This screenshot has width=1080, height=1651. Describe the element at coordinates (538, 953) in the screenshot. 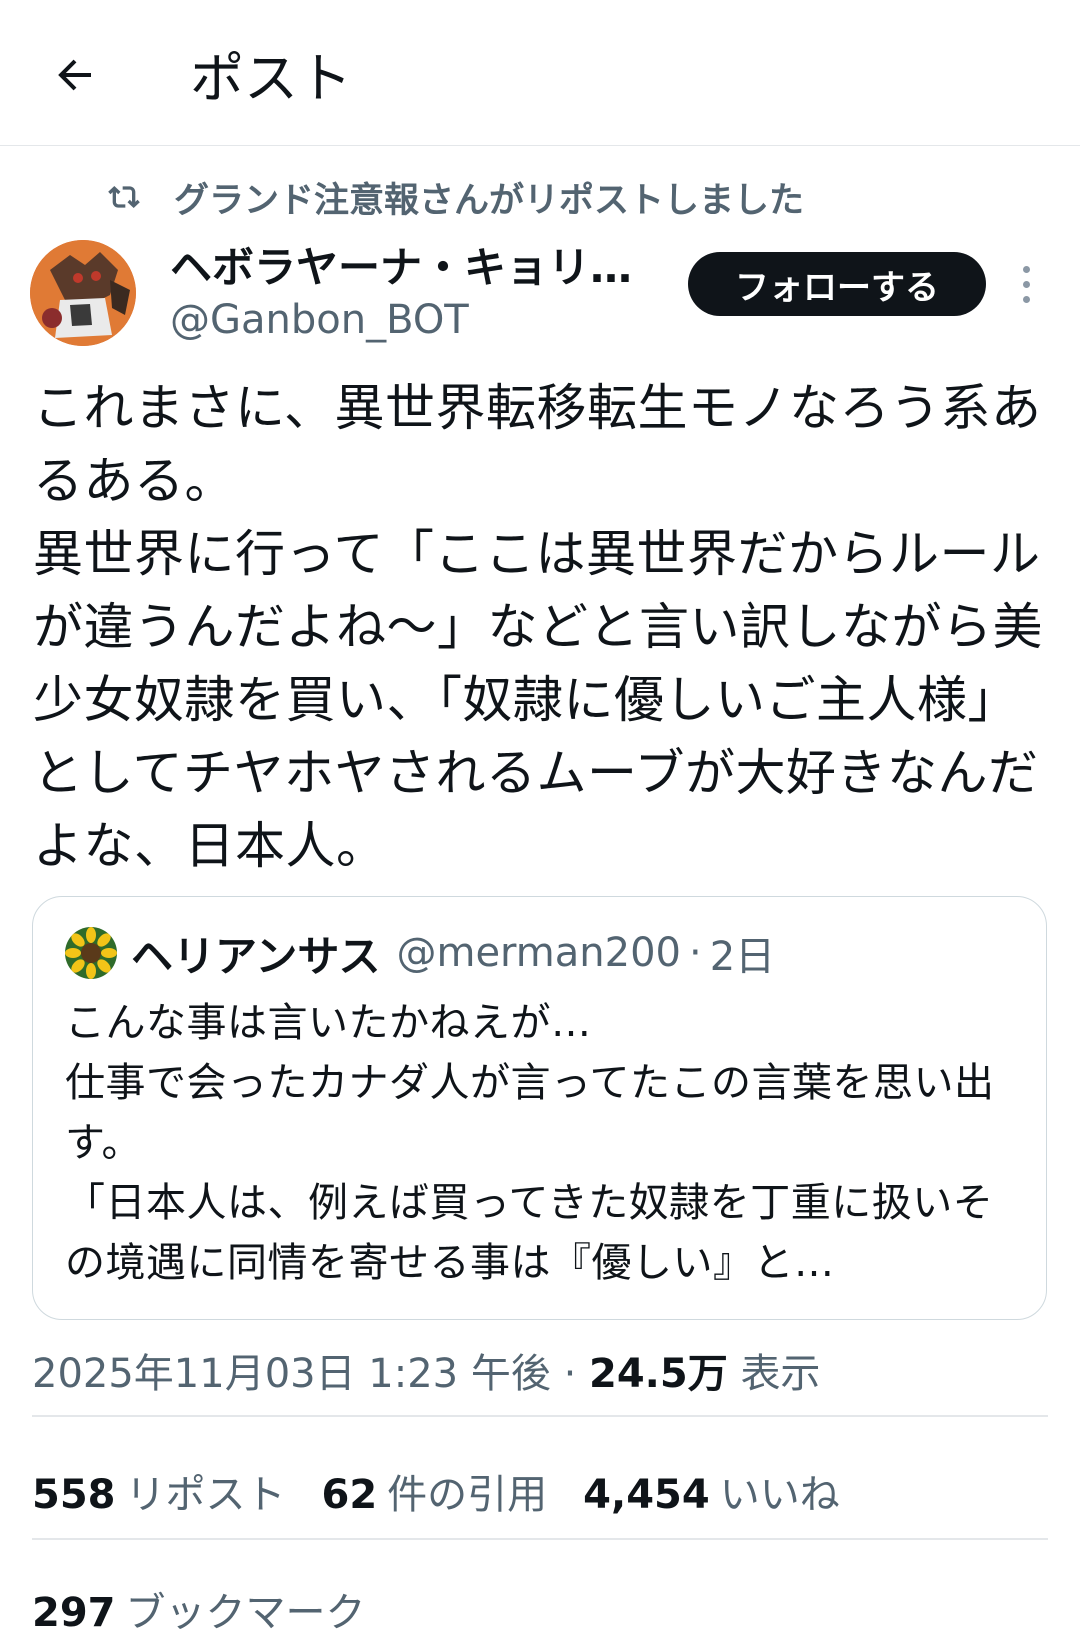

I see `quoted-author-handle: @merman200` at that location.